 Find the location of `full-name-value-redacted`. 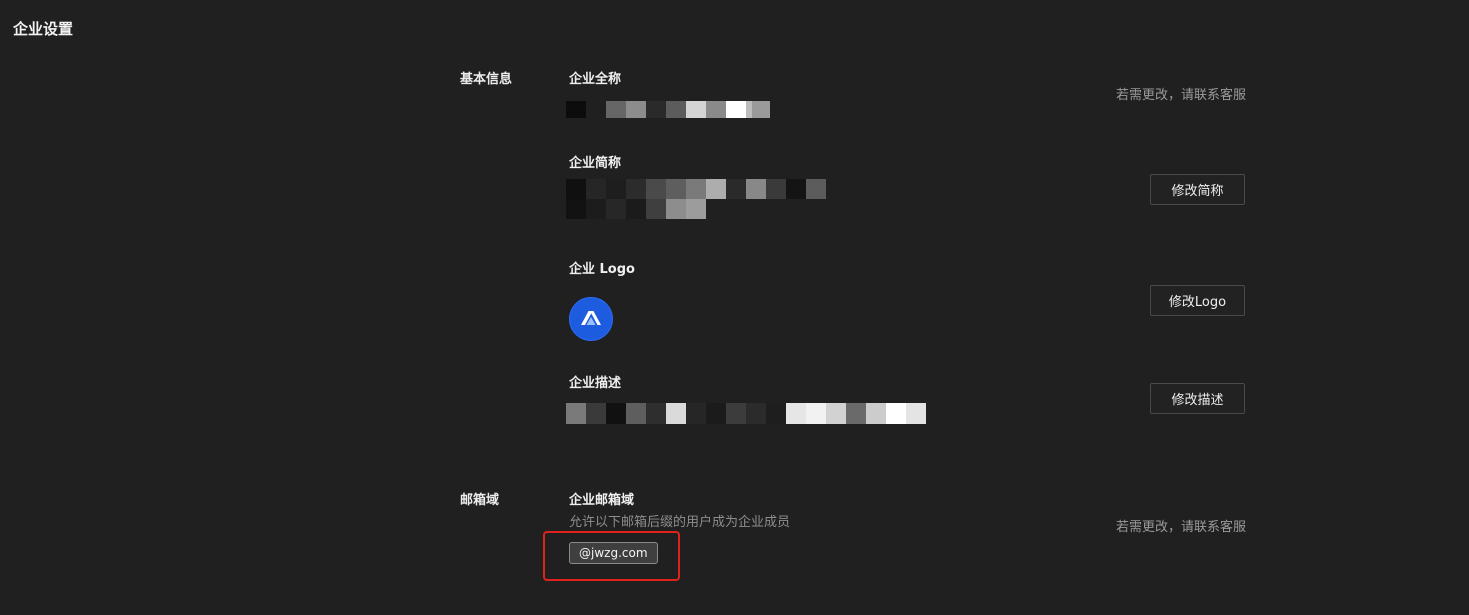

full-name-value-redacted is located at coordinates (666, 109).